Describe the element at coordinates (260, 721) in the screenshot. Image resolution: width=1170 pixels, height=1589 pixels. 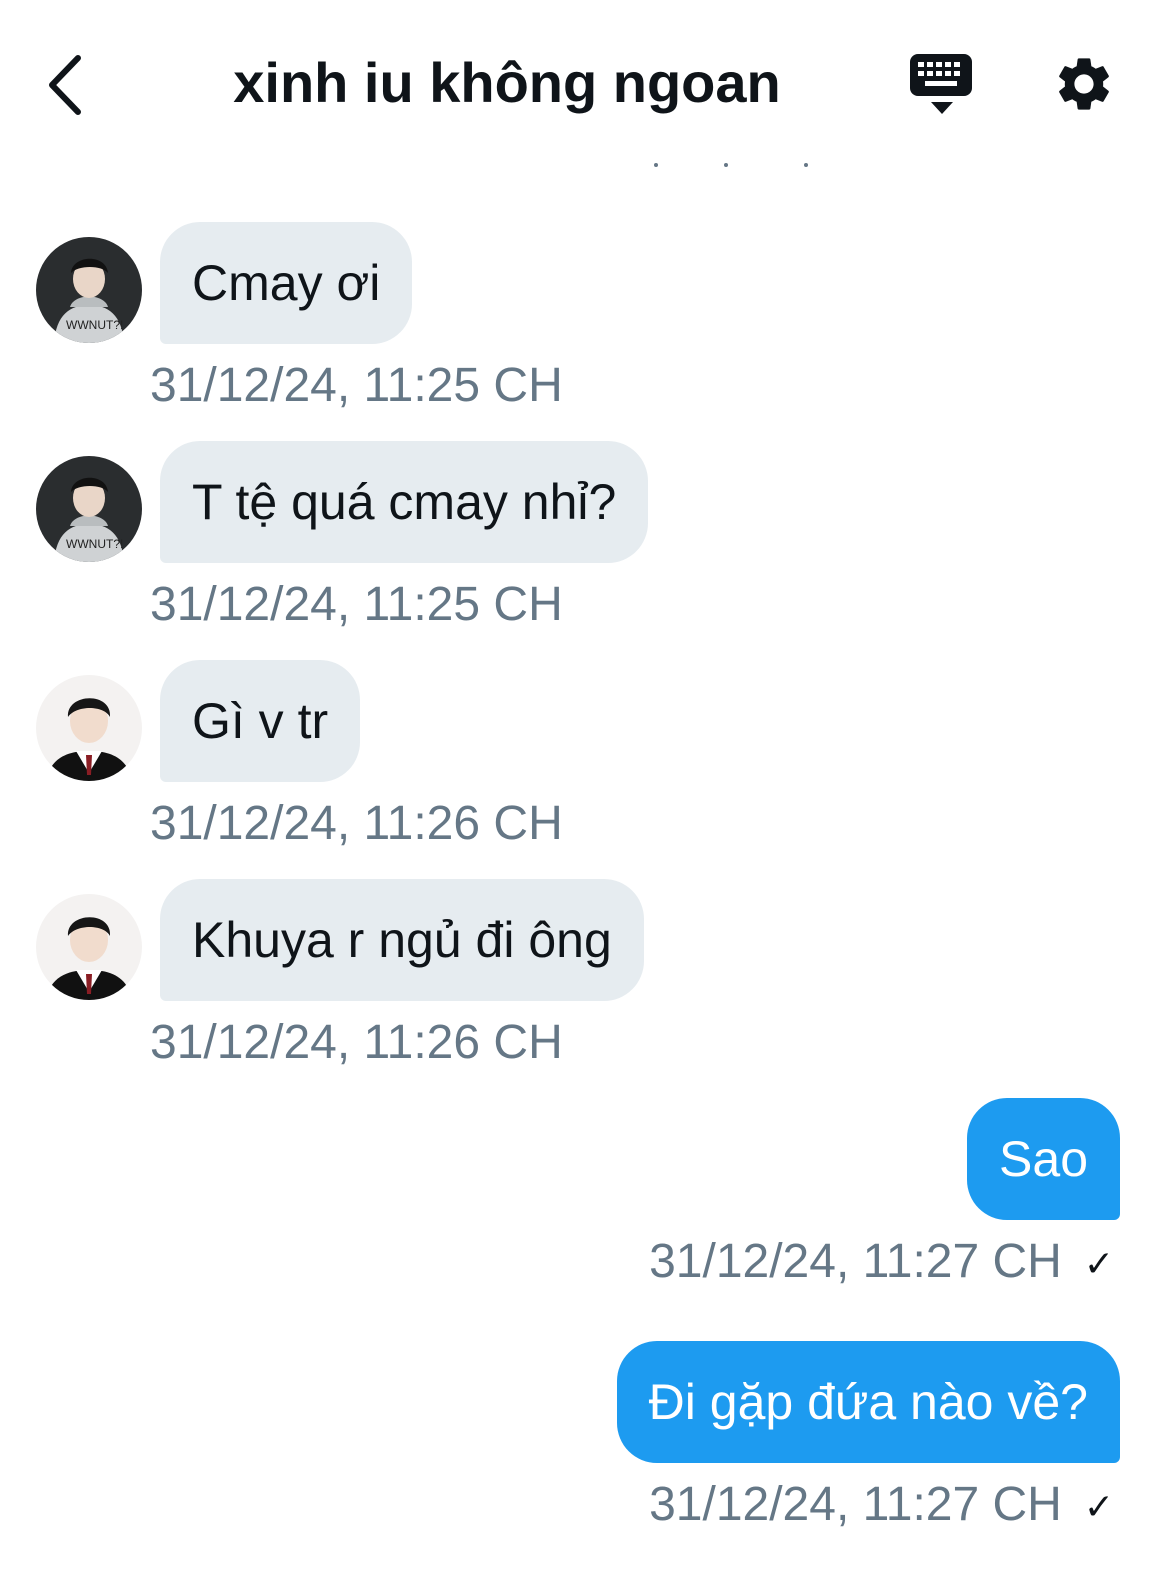
I see `message-bubble: Gì v tr` at that location.